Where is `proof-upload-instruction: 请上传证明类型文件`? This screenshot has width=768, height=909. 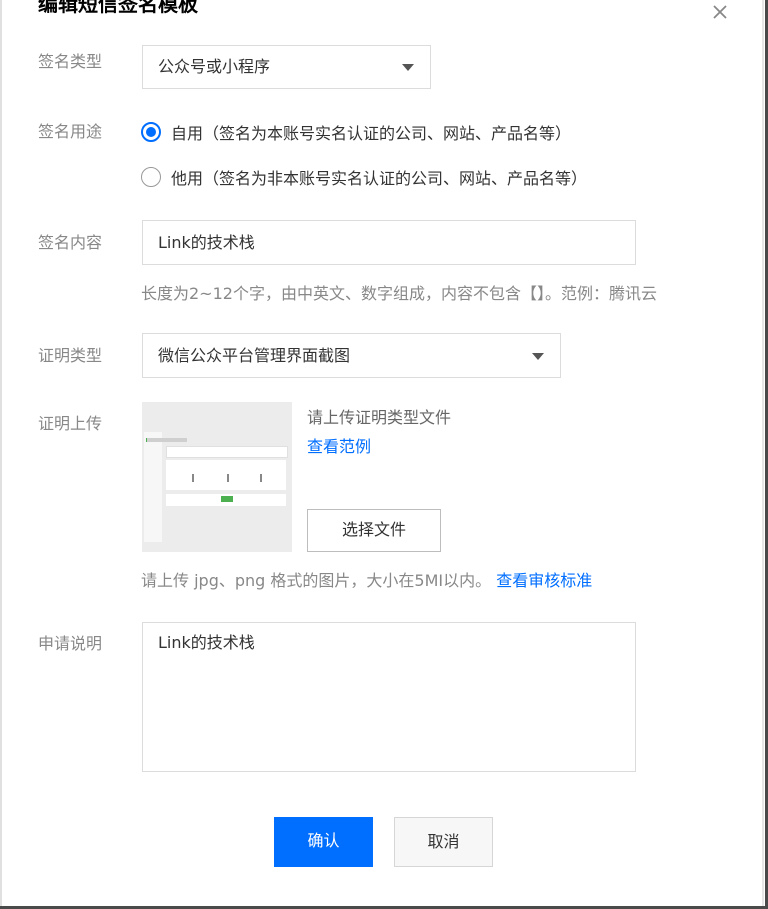 proof-upload-instruction: 请上传证明类型文件 is located at coordinates (379, 417).